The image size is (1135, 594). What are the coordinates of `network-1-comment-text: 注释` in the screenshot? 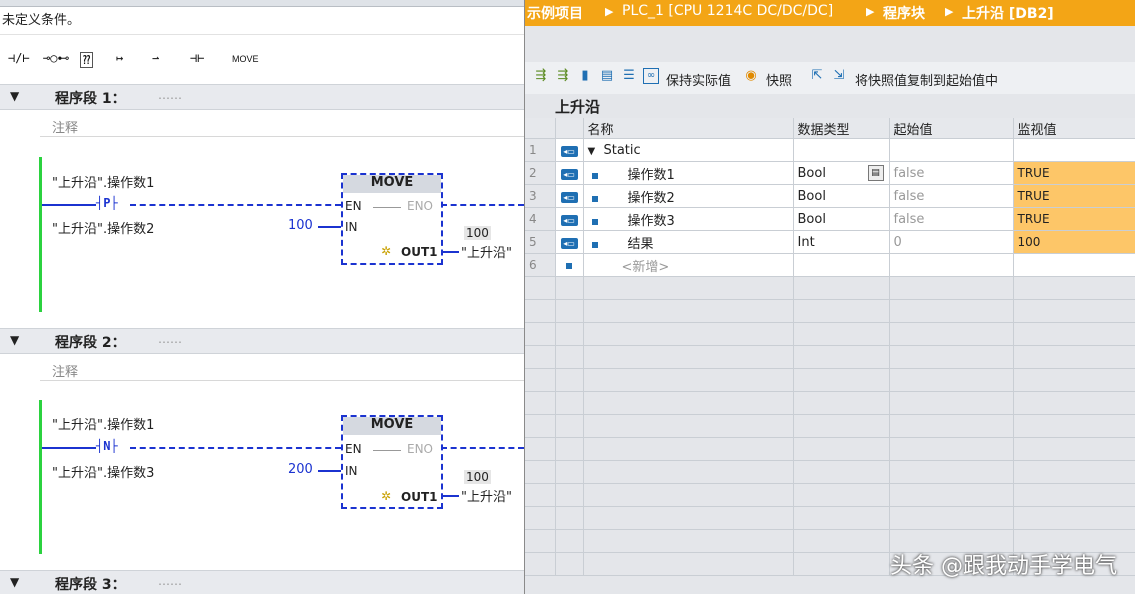 It's located at (65, 128).